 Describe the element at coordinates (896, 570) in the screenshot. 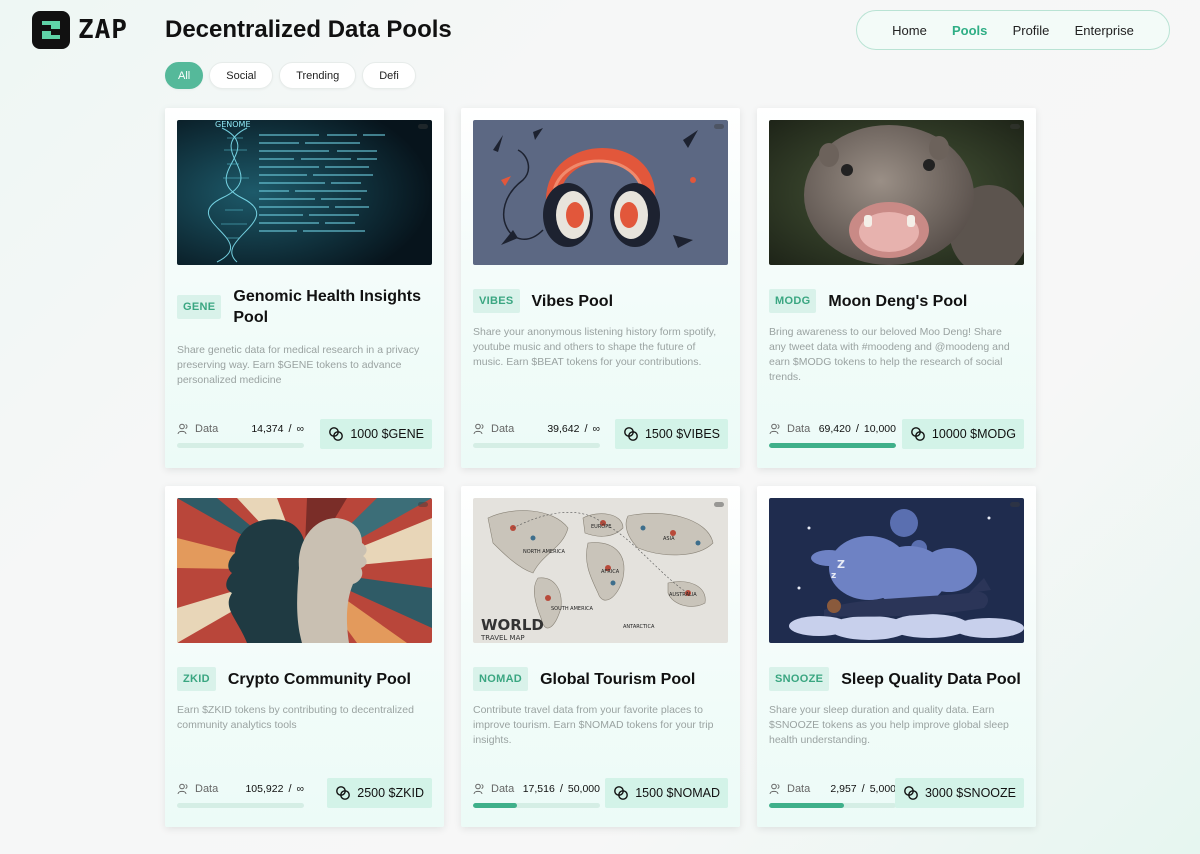

I see `sleeping-person-moon-icon: zZ` at that location.